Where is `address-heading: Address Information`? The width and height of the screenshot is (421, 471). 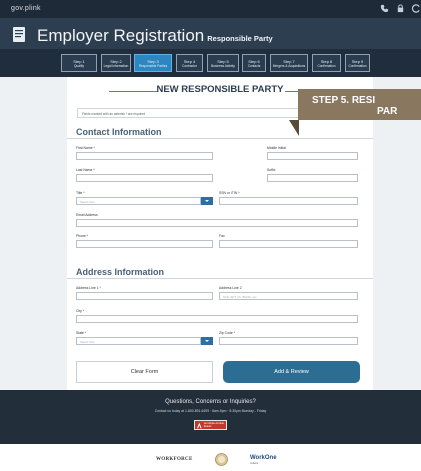
address-heading: Address Information is located at coordinates (120, 272).